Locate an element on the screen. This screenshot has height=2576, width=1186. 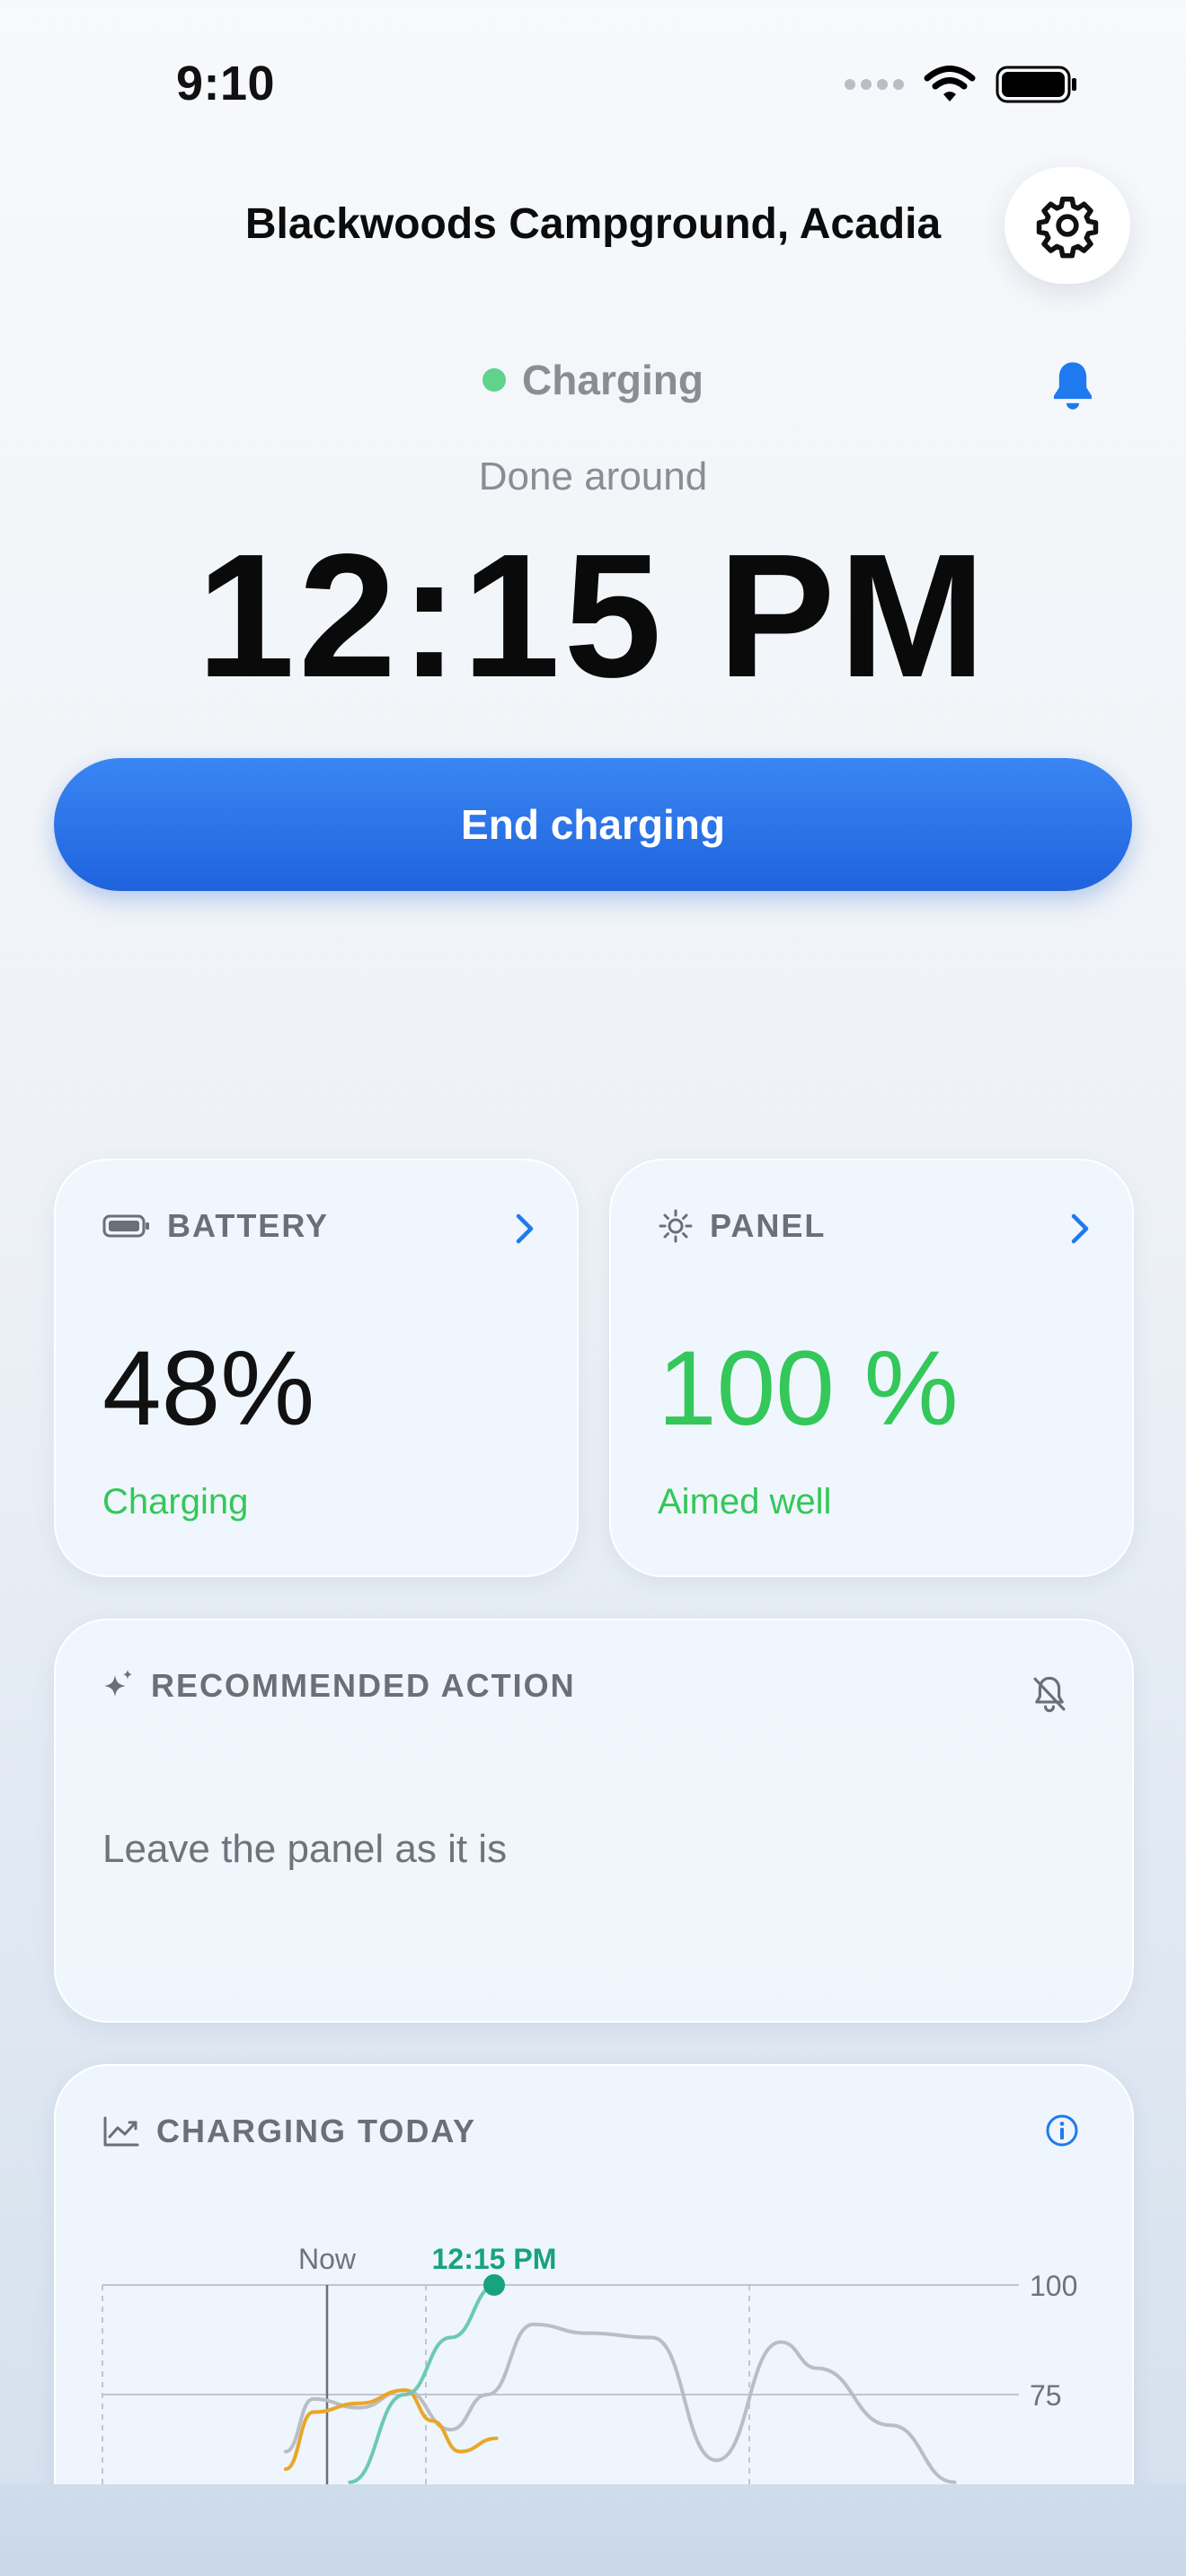
sparkles-icon is located at coordinates (118, 1683).